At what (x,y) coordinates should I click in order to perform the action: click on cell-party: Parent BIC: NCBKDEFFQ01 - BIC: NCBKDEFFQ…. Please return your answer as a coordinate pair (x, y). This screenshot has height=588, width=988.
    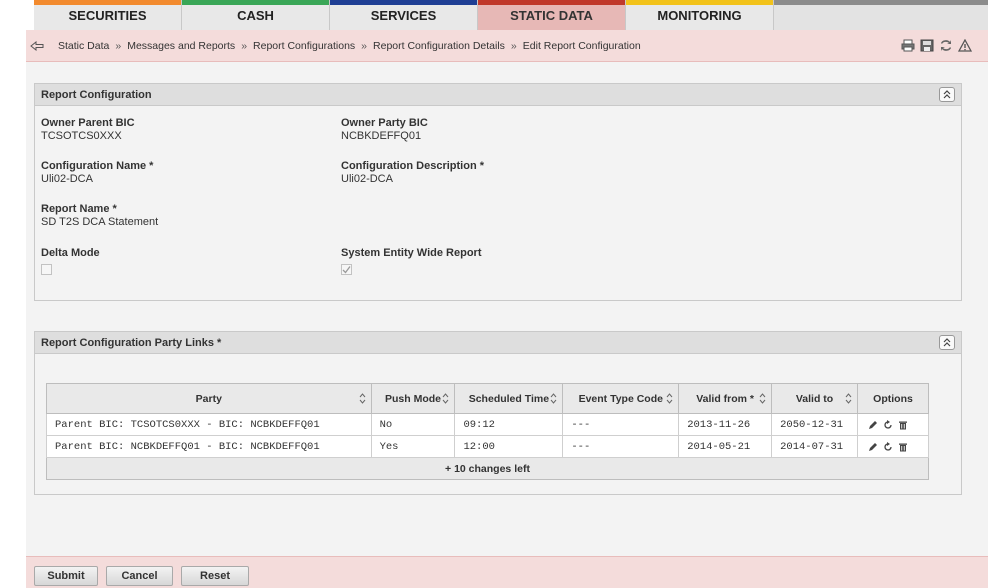
    Looking at the image, I should click on (209, 446).